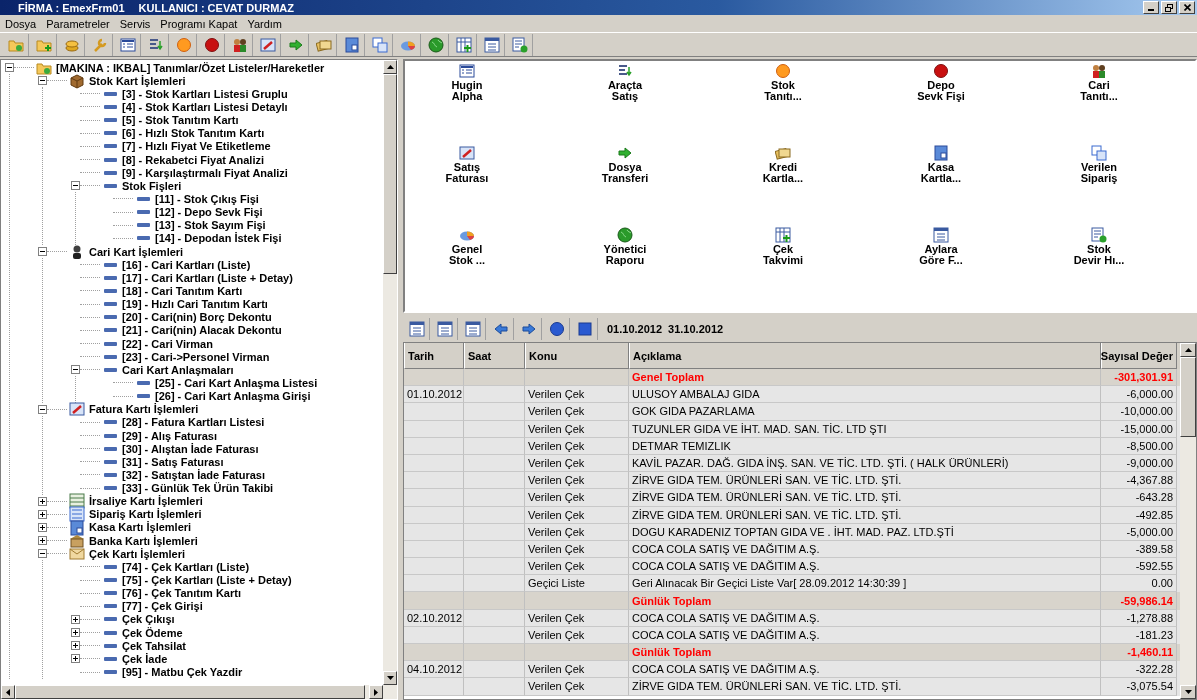 The width and height of the screenshot is (1197, 700). Describe the element at coordinates (205, 93) in the screenshot. I see `tree-item: [3] - Stok Kartları Listesi Gruplu` at that location.